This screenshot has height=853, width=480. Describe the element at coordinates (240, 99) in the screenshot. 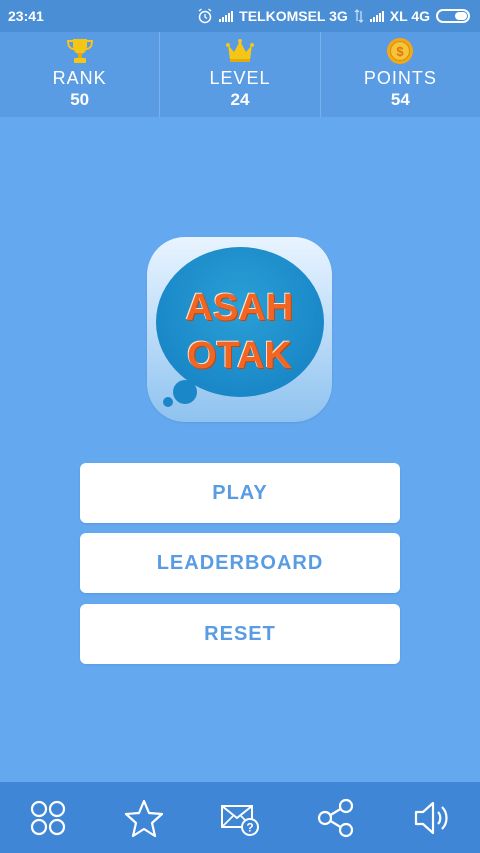

I see `stat-level-value: 24` at that location.